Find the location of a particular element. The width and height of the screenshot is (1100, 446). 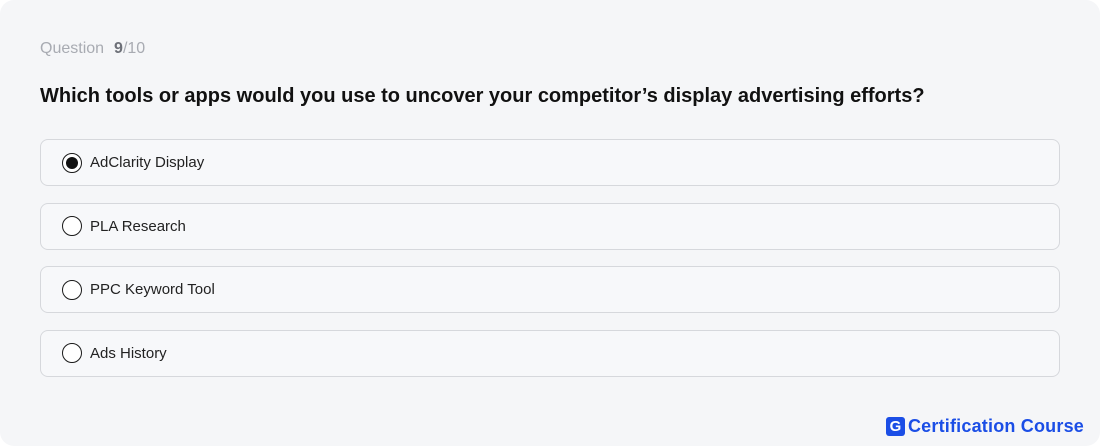

answer-option-label: AdClarity Display is located at coordinates (147, 162).